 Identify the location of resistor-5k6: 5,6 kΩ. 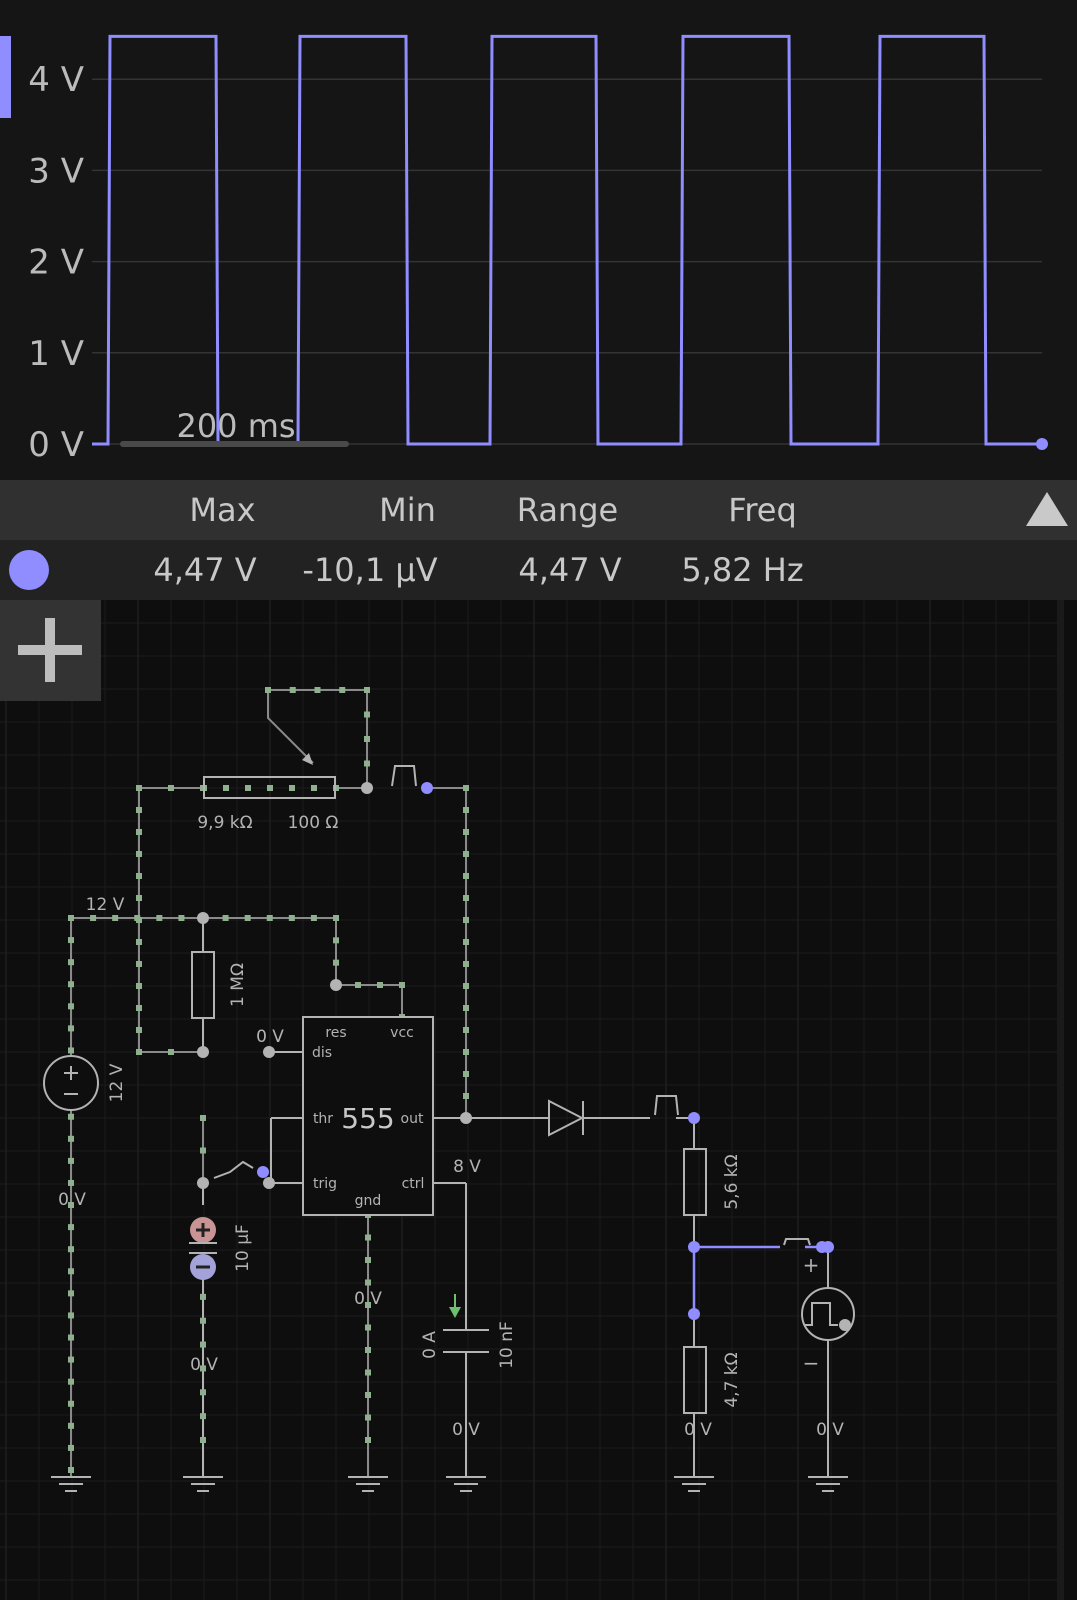
(712, 1182).